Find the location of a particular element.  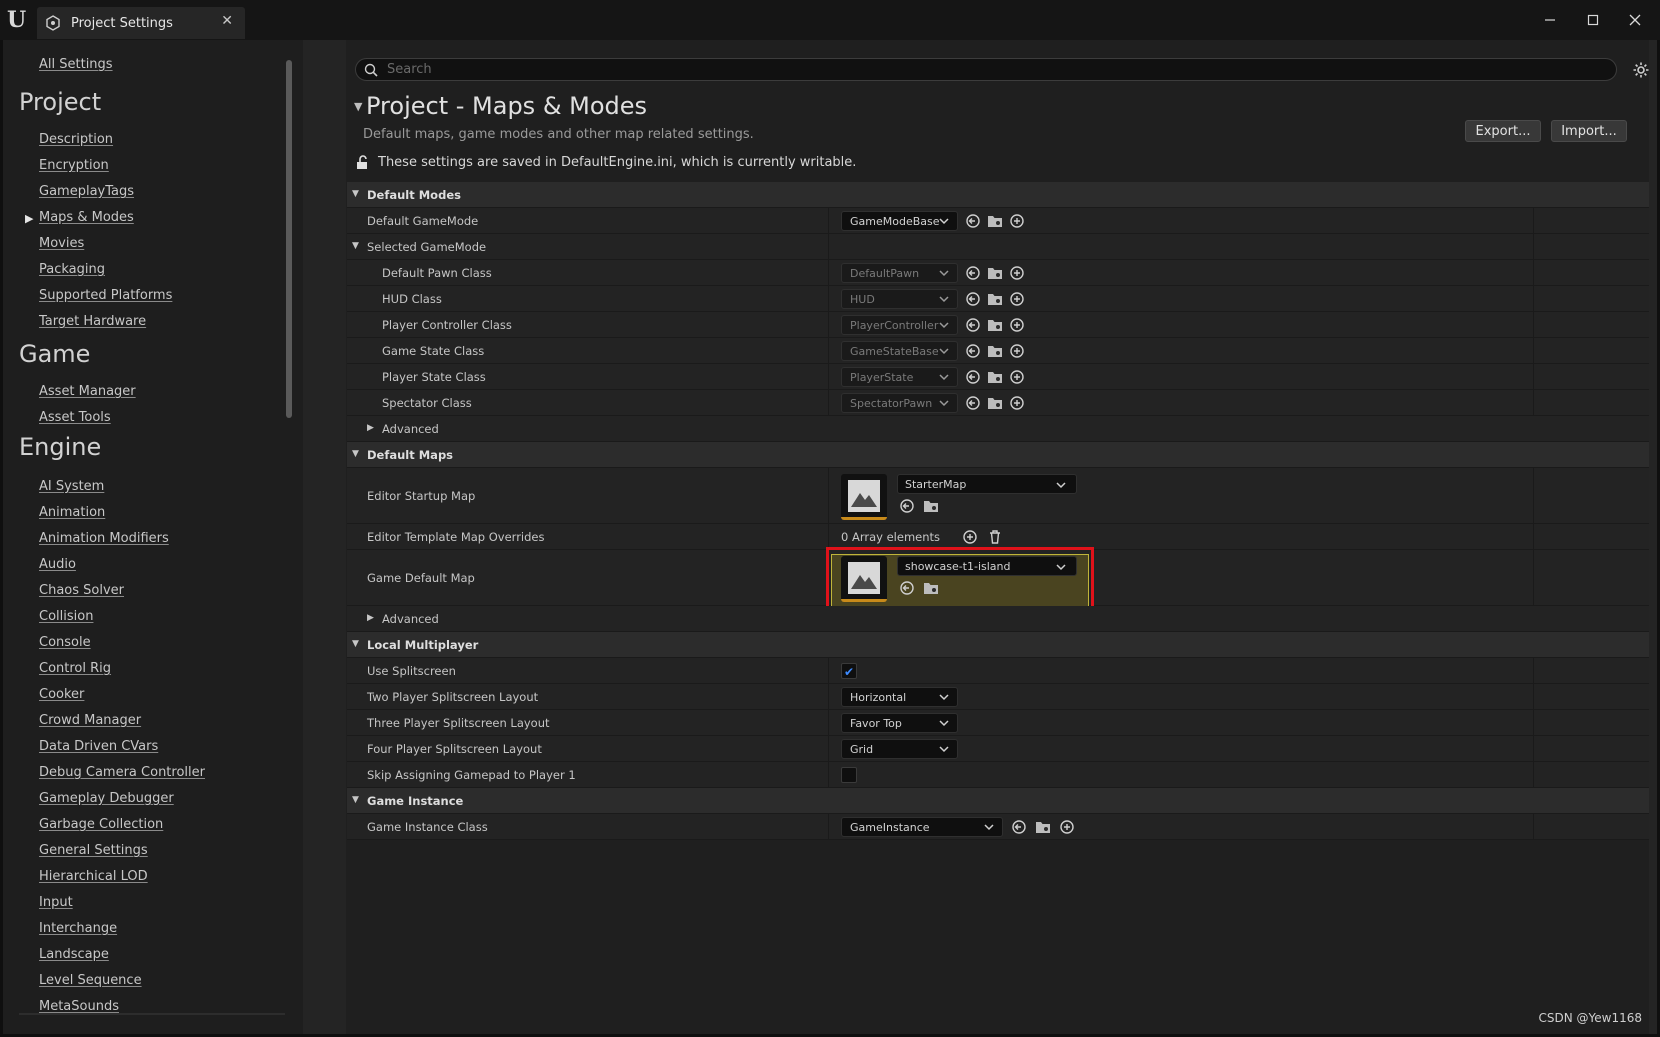

three-player-layout-combo: Favor Top is located at coordinates (899, 723).